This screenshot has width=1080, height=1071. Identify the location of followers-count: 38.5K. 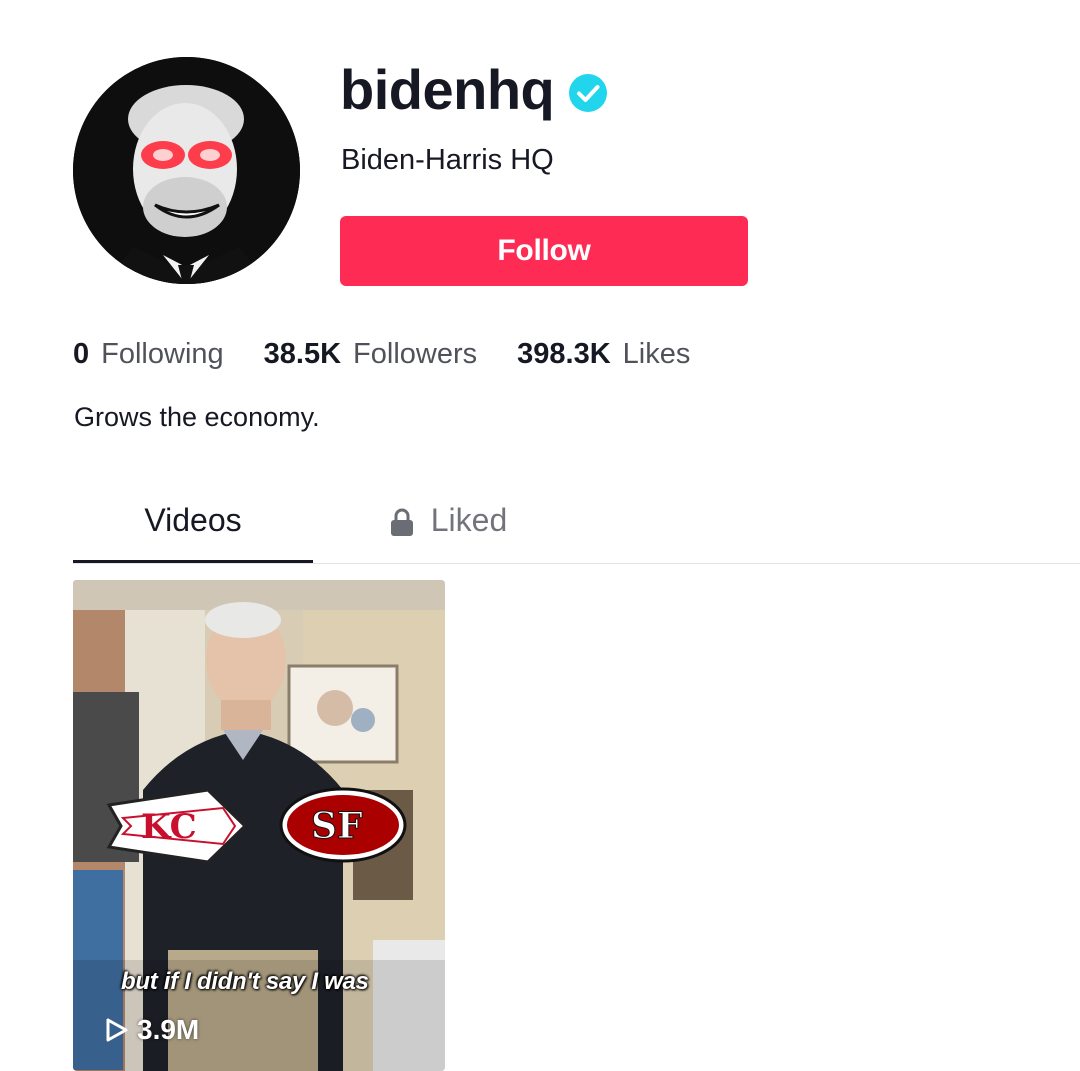
(302, 354).